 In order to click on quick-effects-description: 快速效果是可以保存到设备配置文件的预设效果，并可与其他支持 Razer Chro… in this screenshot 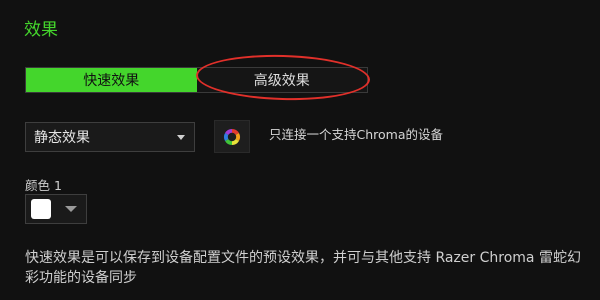, I will do `click(303, 268)`.